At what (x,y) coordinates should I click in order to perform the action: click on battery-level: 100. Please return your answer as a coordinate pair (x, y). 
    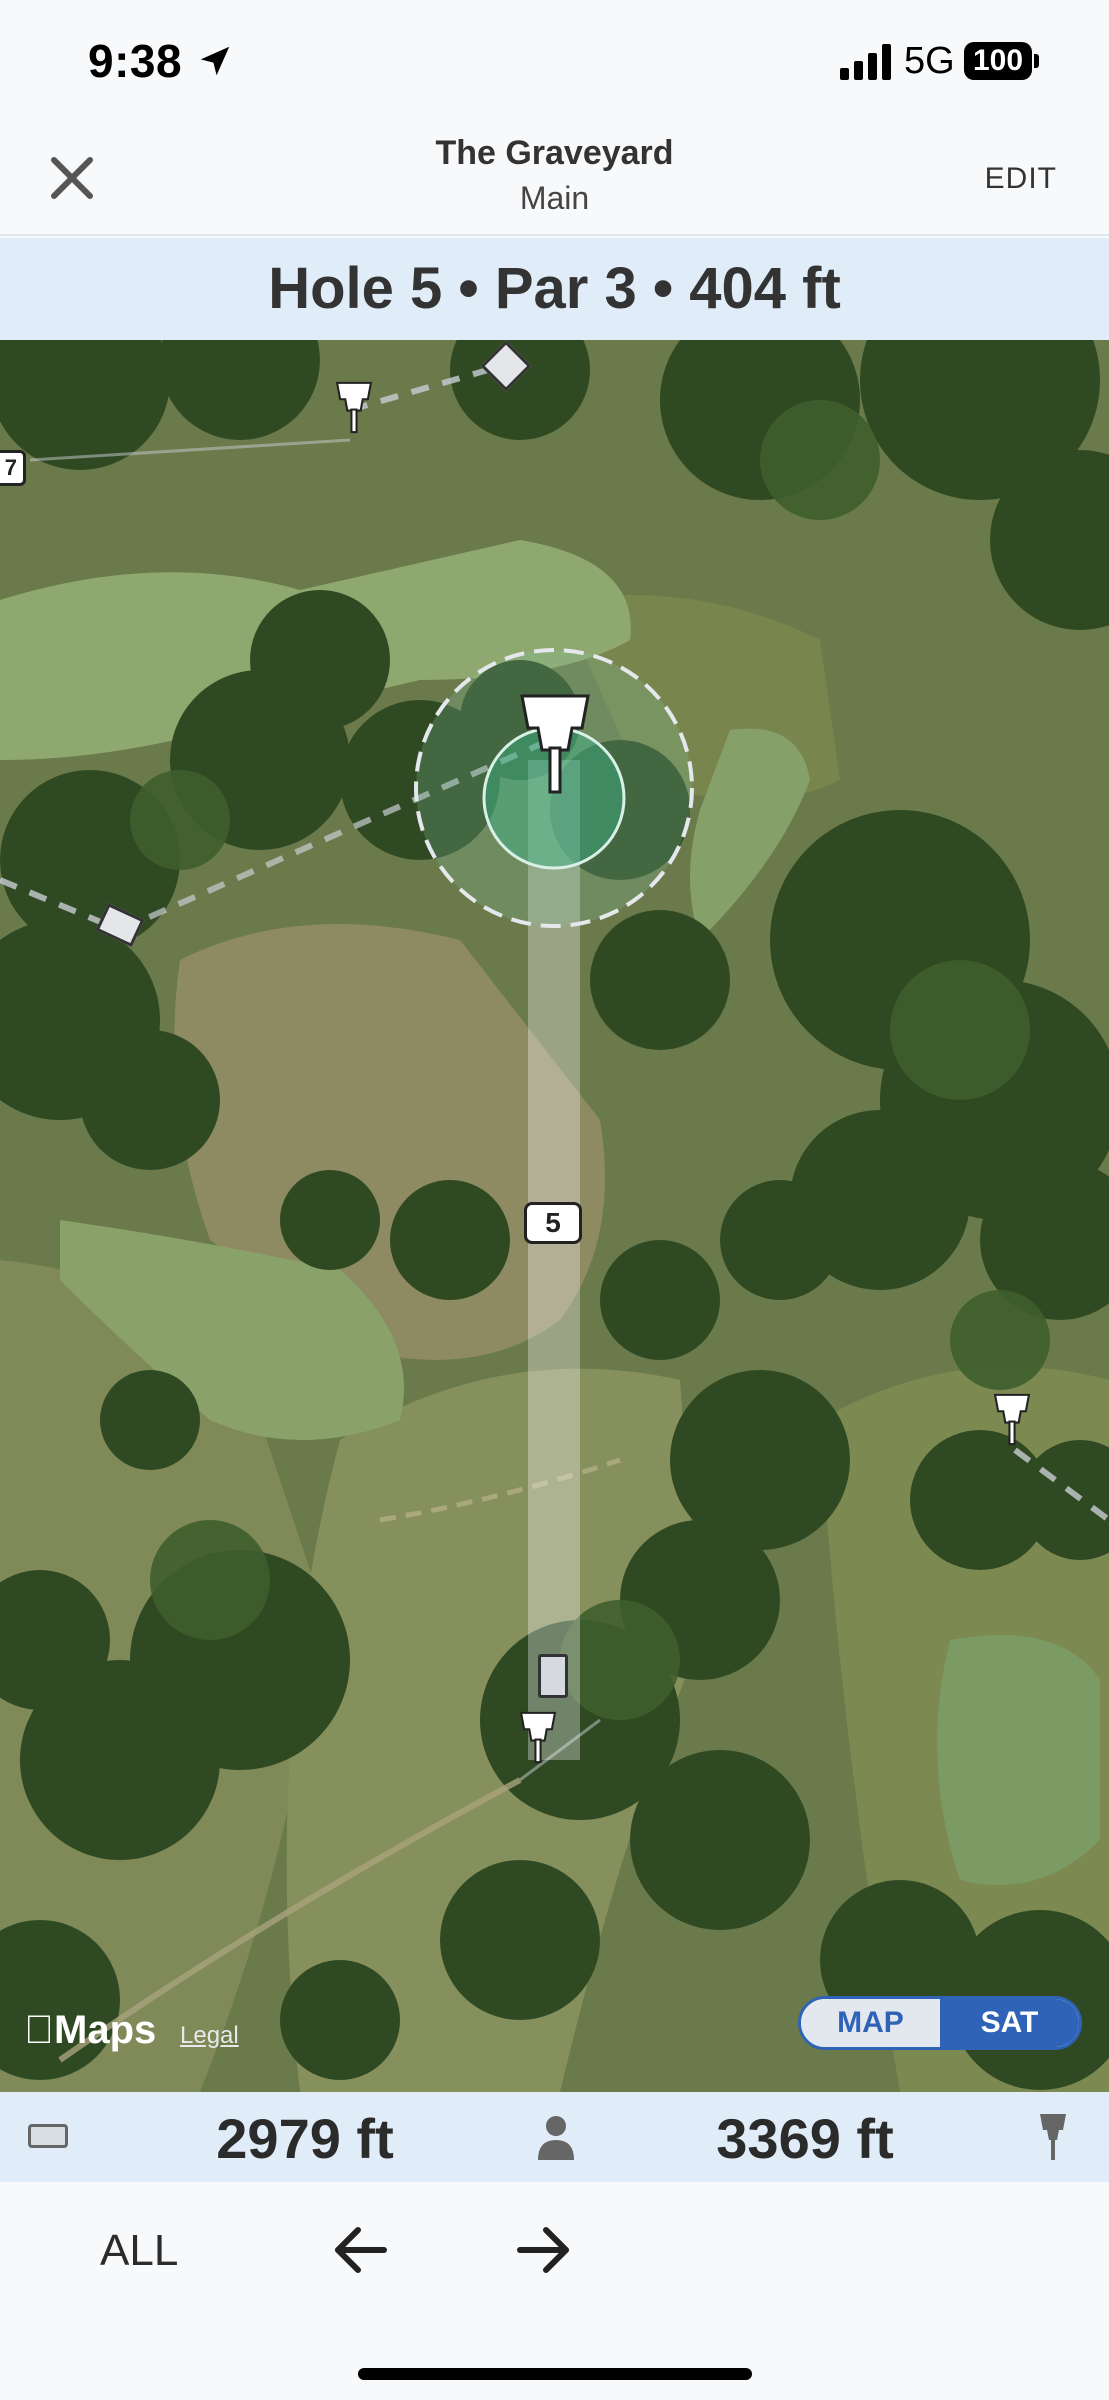
    Looking at the image, I should click on (998, 60).